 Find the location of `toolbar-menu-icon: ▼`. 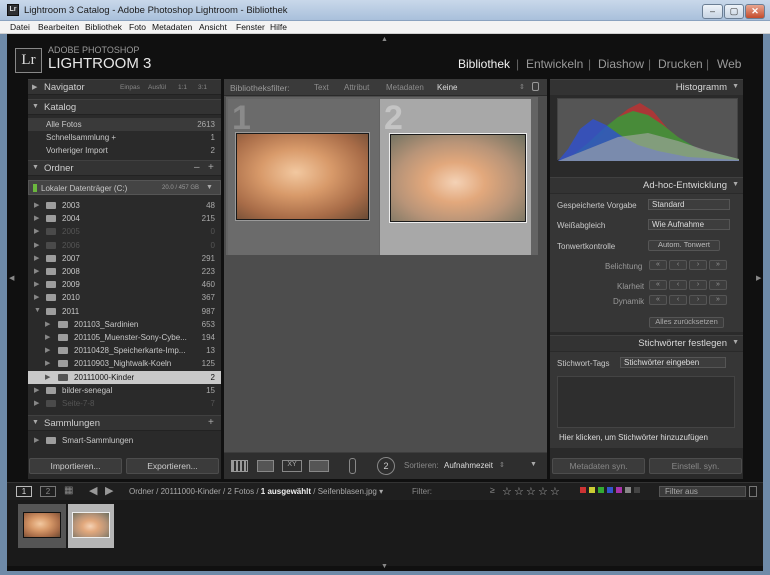

toolbar-menu-icon: ▼ is located at coordinates (533, 464).